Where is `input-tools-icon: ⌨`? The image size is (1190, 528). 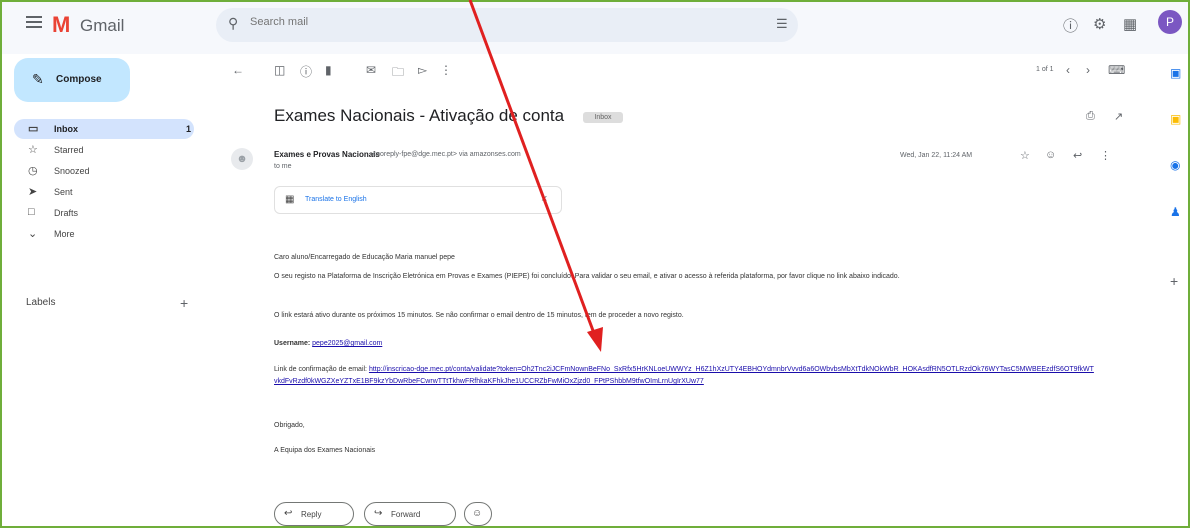 input-tools-icon: ⌨ is located at coordinates (1116, 70).